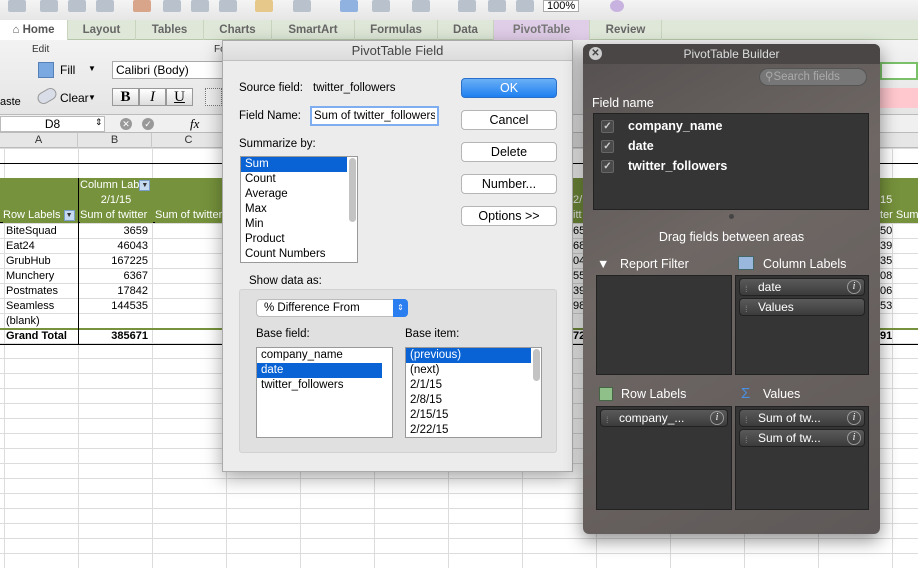 The width and height of the screenshot is (918, 568). I want to click on font-name-select: Calibri (Body), so click(168, 70).